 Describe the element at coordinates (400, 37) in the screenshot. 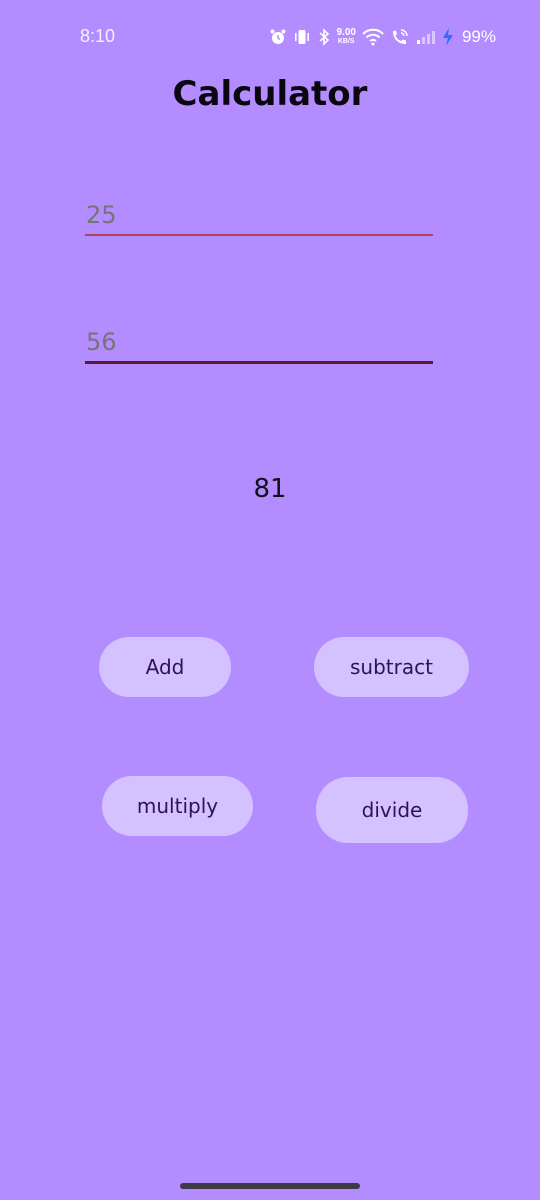

I see `wifi-call-icon` at that location.